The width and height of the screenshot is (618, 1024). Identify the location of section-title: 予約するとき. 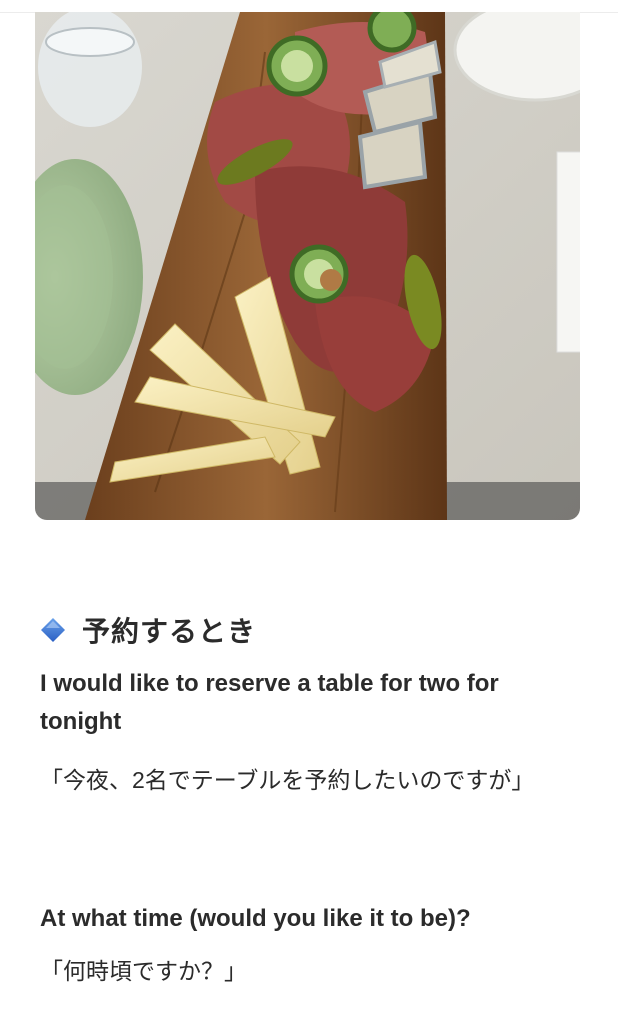
(169, 631).